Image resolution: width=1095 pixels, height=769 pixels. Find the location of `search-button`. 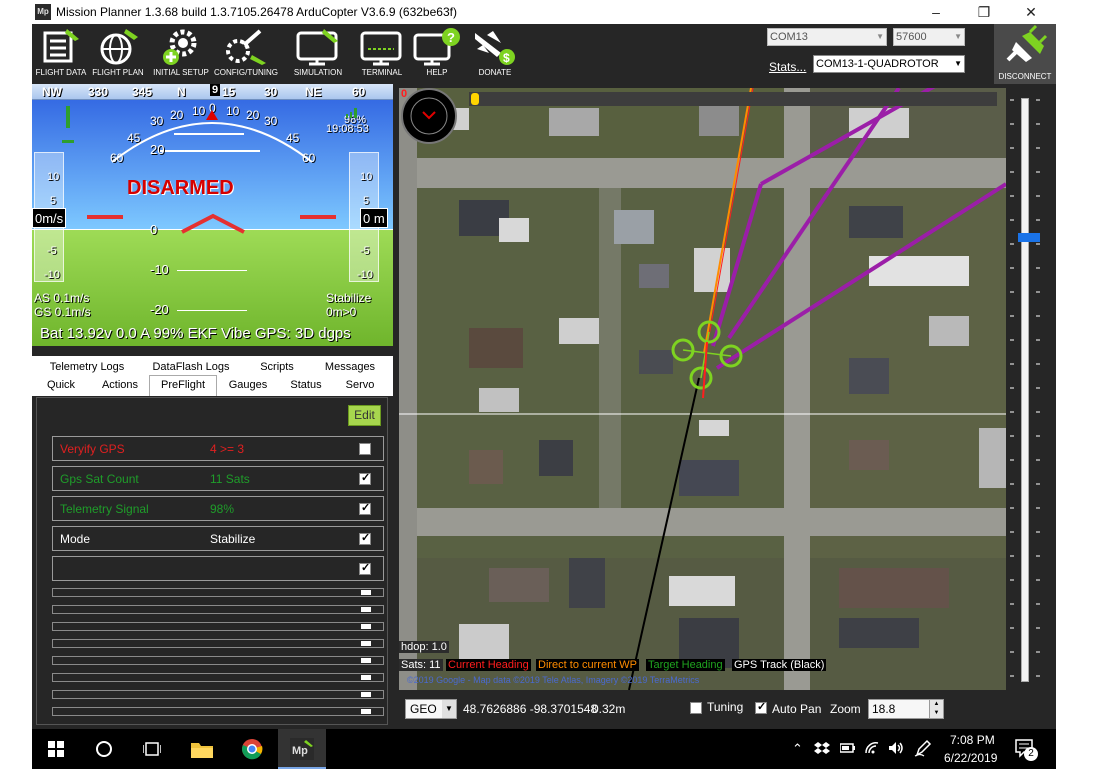

search-button is located at coordinates (104, 749).